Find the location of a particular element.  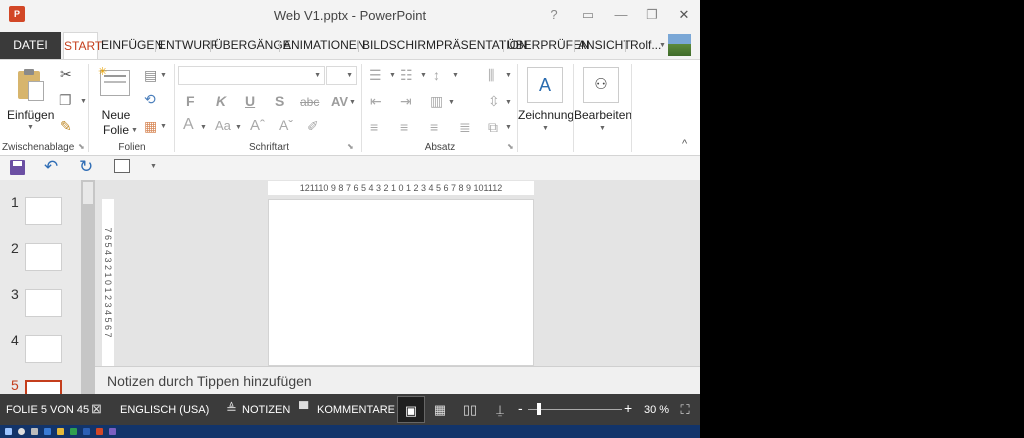

italic-button: K is located at coordinates (221, 101).